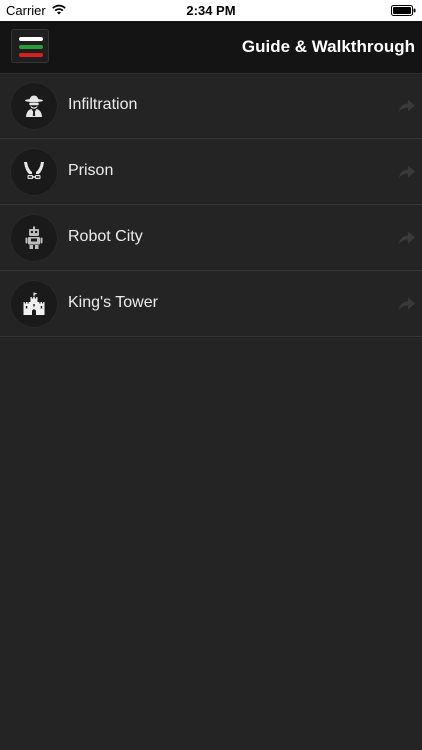  I want to click on menu-bar-red, so click(31, 55).